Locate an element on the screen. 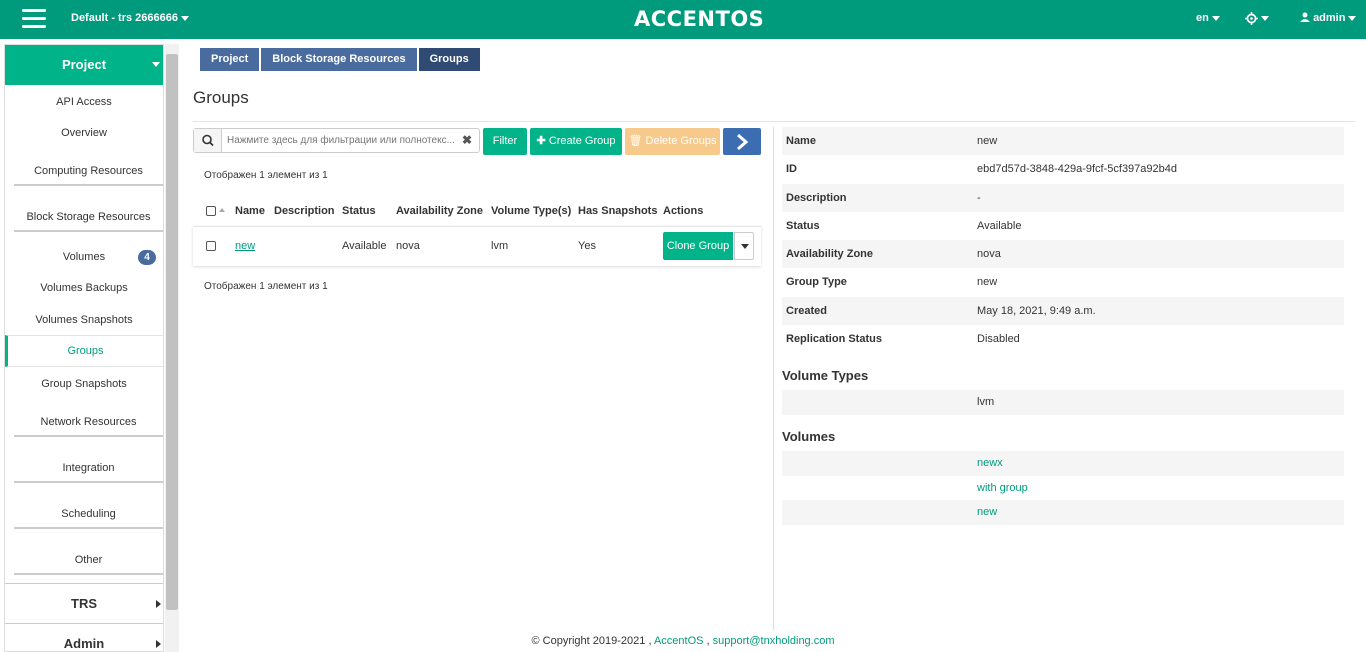  sidebar-group-integration: Integration is located at coordinates (88, 472).